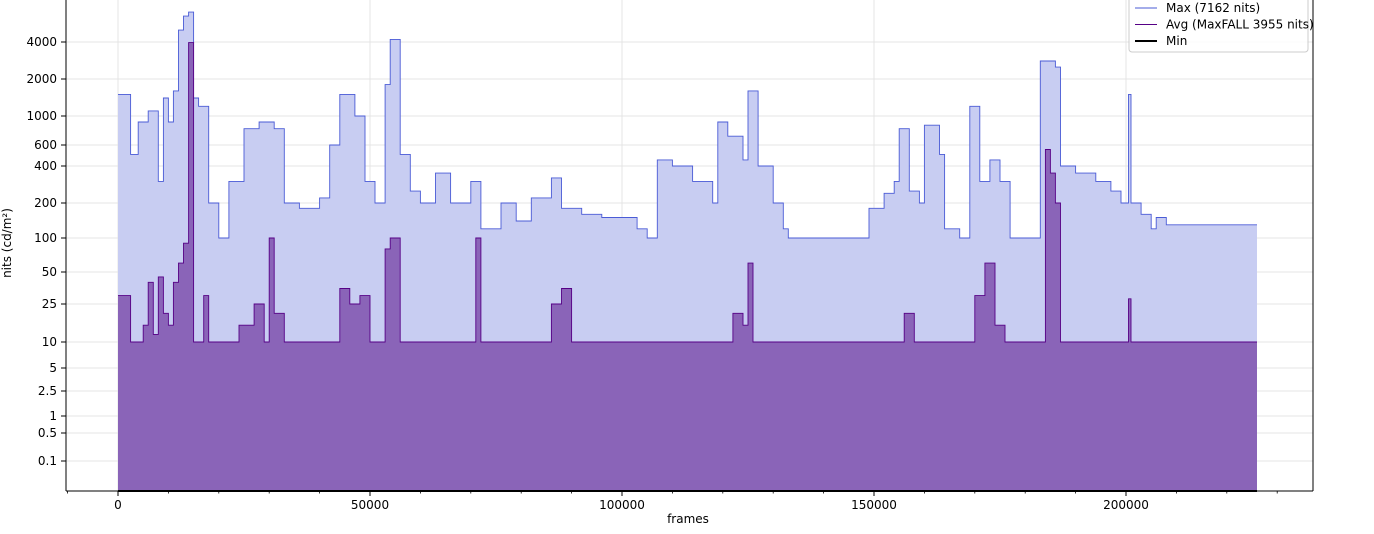 The height and width of the screenshot is (534, 1374). I want to click on legend-label: Avg (MaxFALL 3955 nits), so click(1240, 25).